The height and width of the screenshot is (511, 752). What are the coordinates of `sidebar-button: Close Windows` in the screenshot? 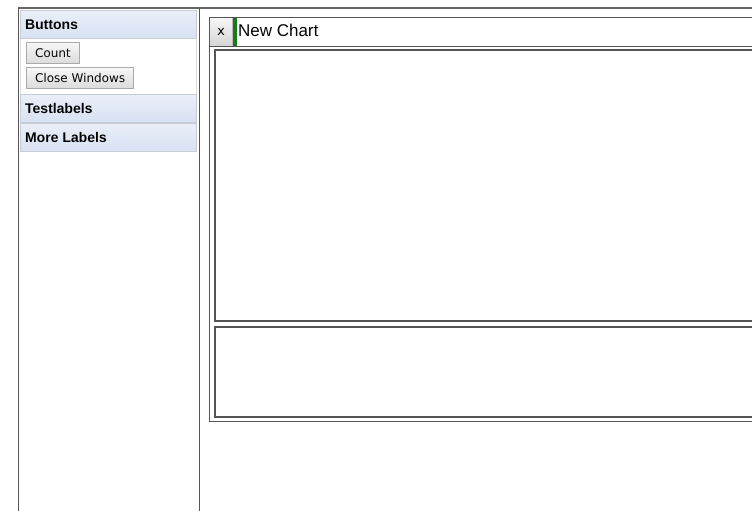 It's located at (80, 78).